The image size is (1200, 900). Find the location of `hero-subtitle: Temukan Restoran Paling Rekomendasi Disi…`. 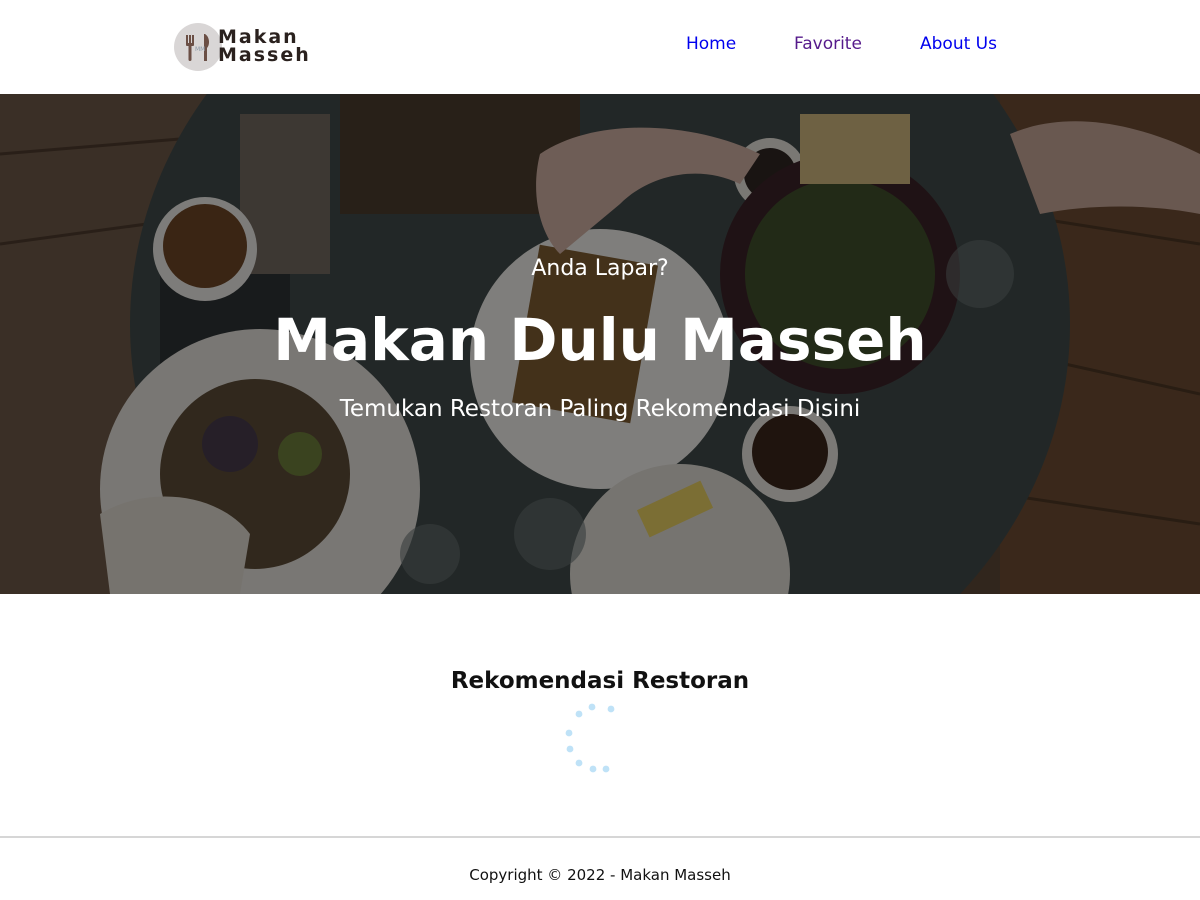

hero-subtitle: Temukan Restoran Paling Rekomendasi Disi… is located at coordinates (600, 409).